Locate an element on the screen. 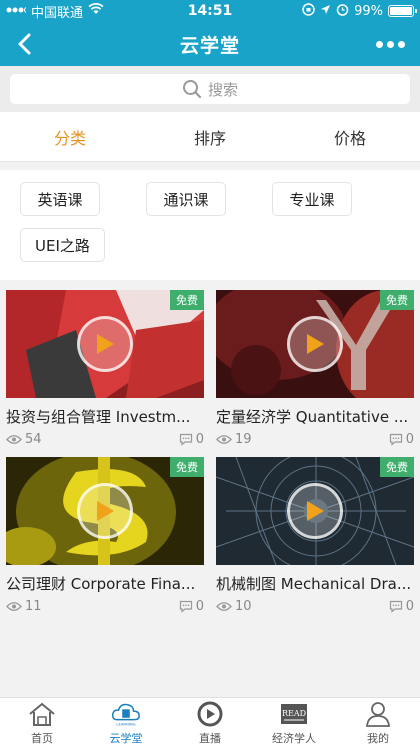 Image resolution: width=420 pixels, height=747 pixels. tab-price: 价格 is located at coordinates (350, 136).